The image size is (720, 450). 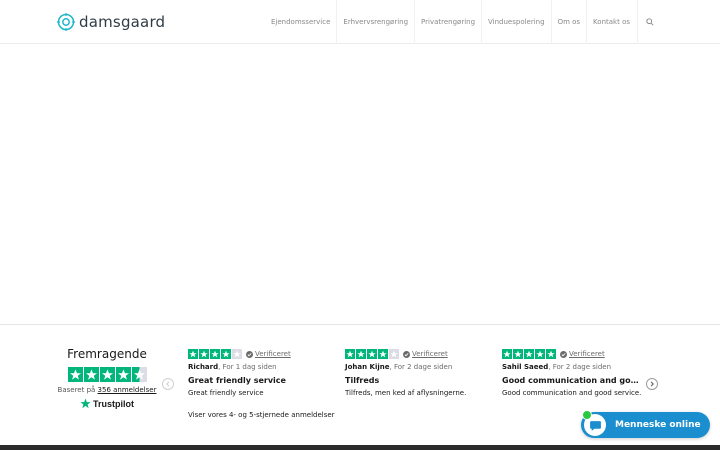 I want to click on trustpilot-star-icon, so click(x=85, y=403).